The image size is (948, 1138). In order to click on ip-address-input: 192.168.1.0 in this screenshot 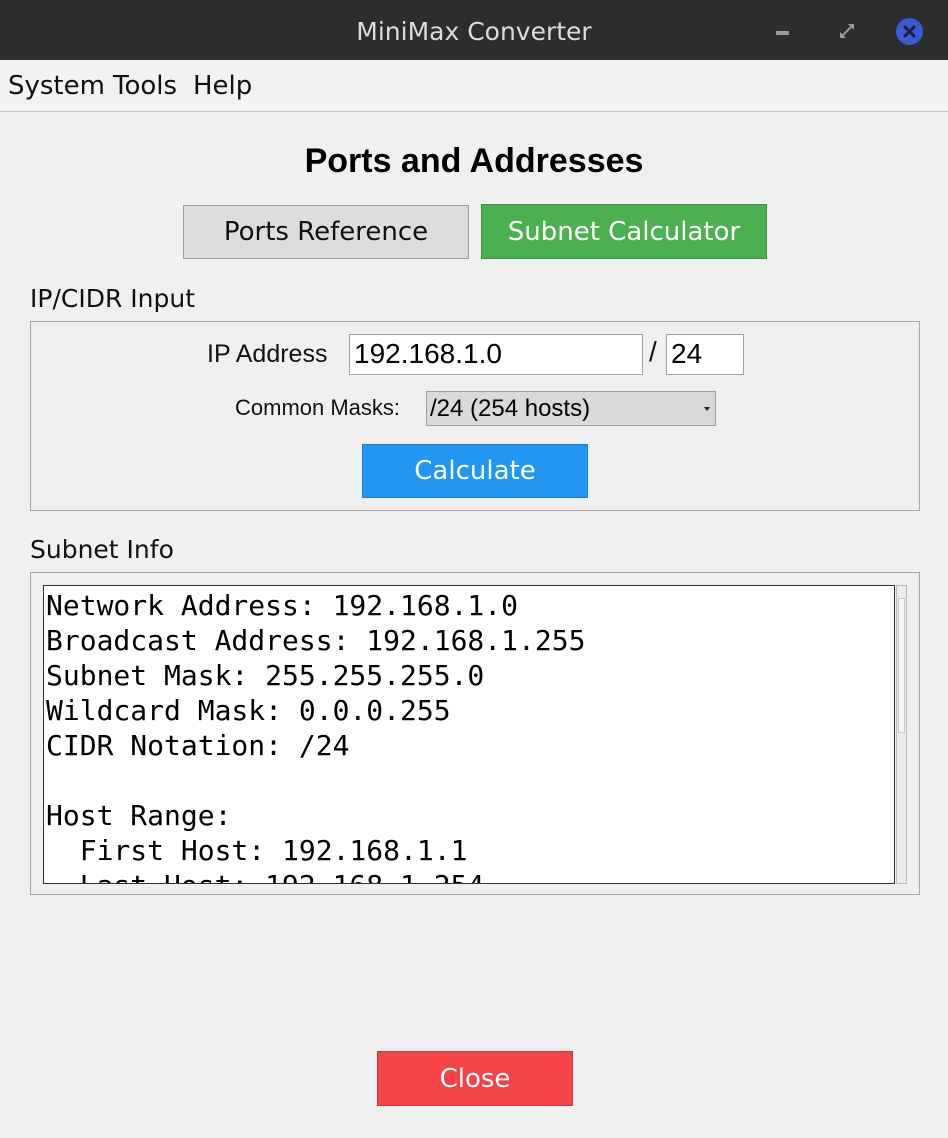, I will do `click(496, 354)`.